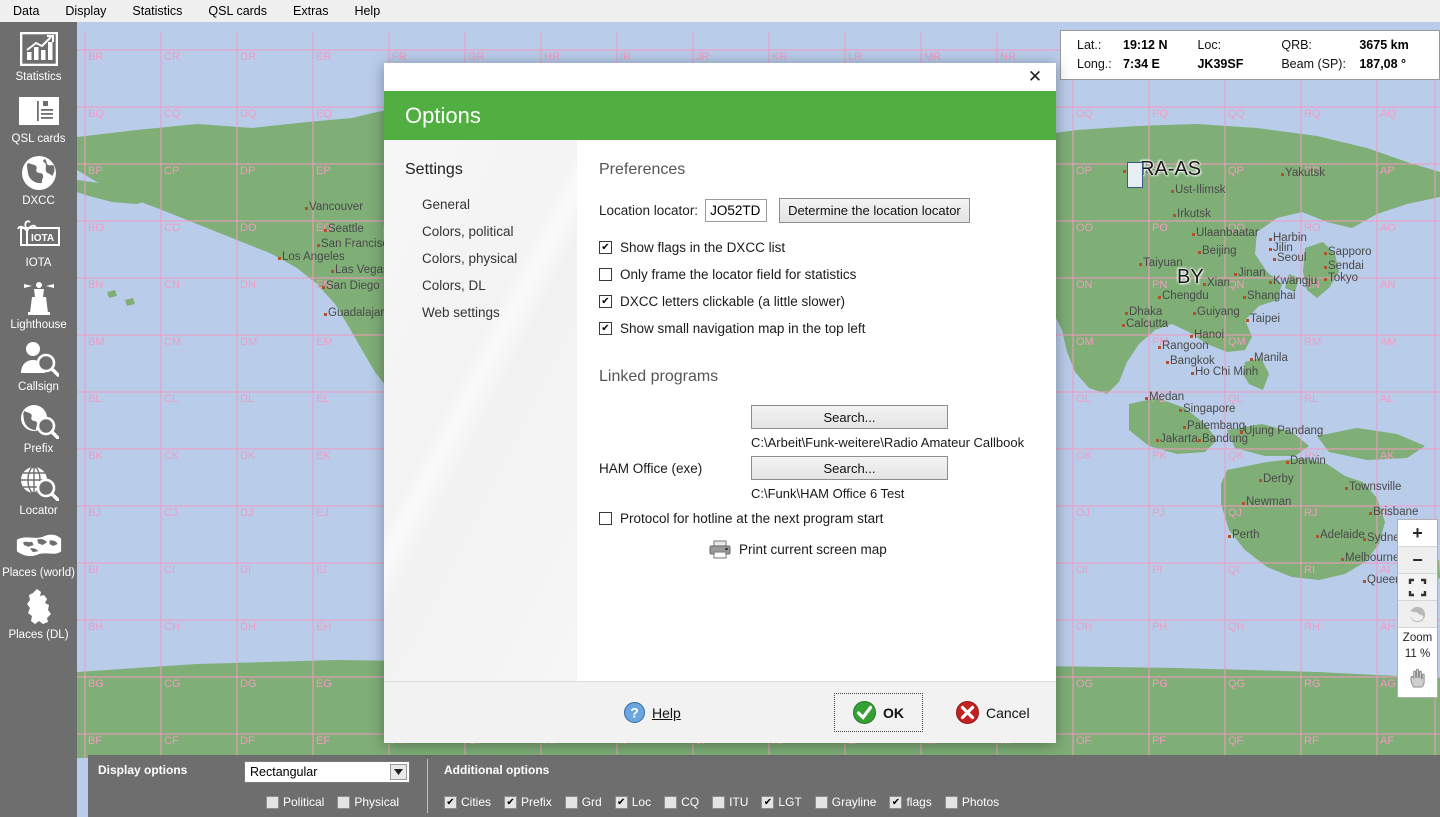  I want to click on checkbox-photos: Photos, so click(972, 802).